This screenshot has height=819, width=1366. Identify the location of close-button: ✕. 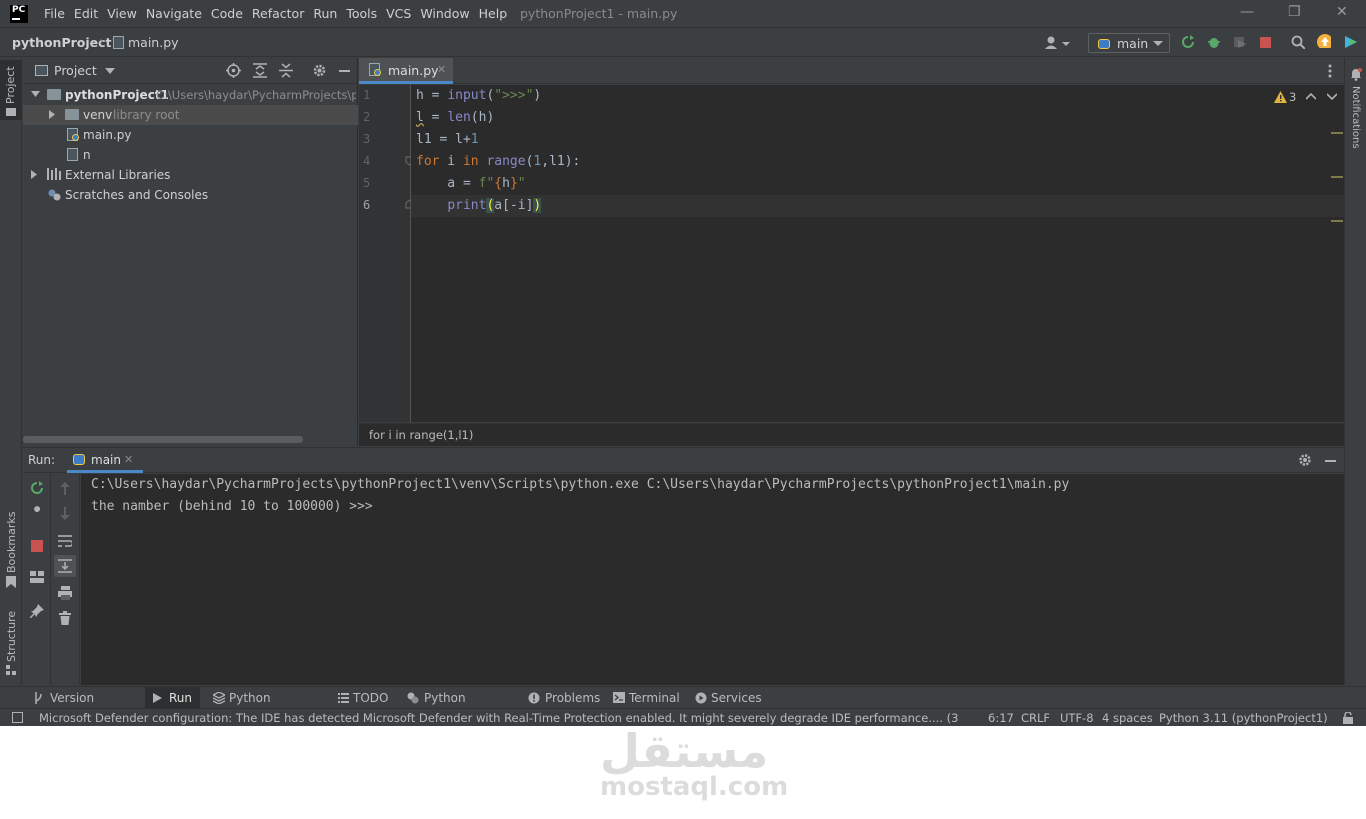
(1342, 12).